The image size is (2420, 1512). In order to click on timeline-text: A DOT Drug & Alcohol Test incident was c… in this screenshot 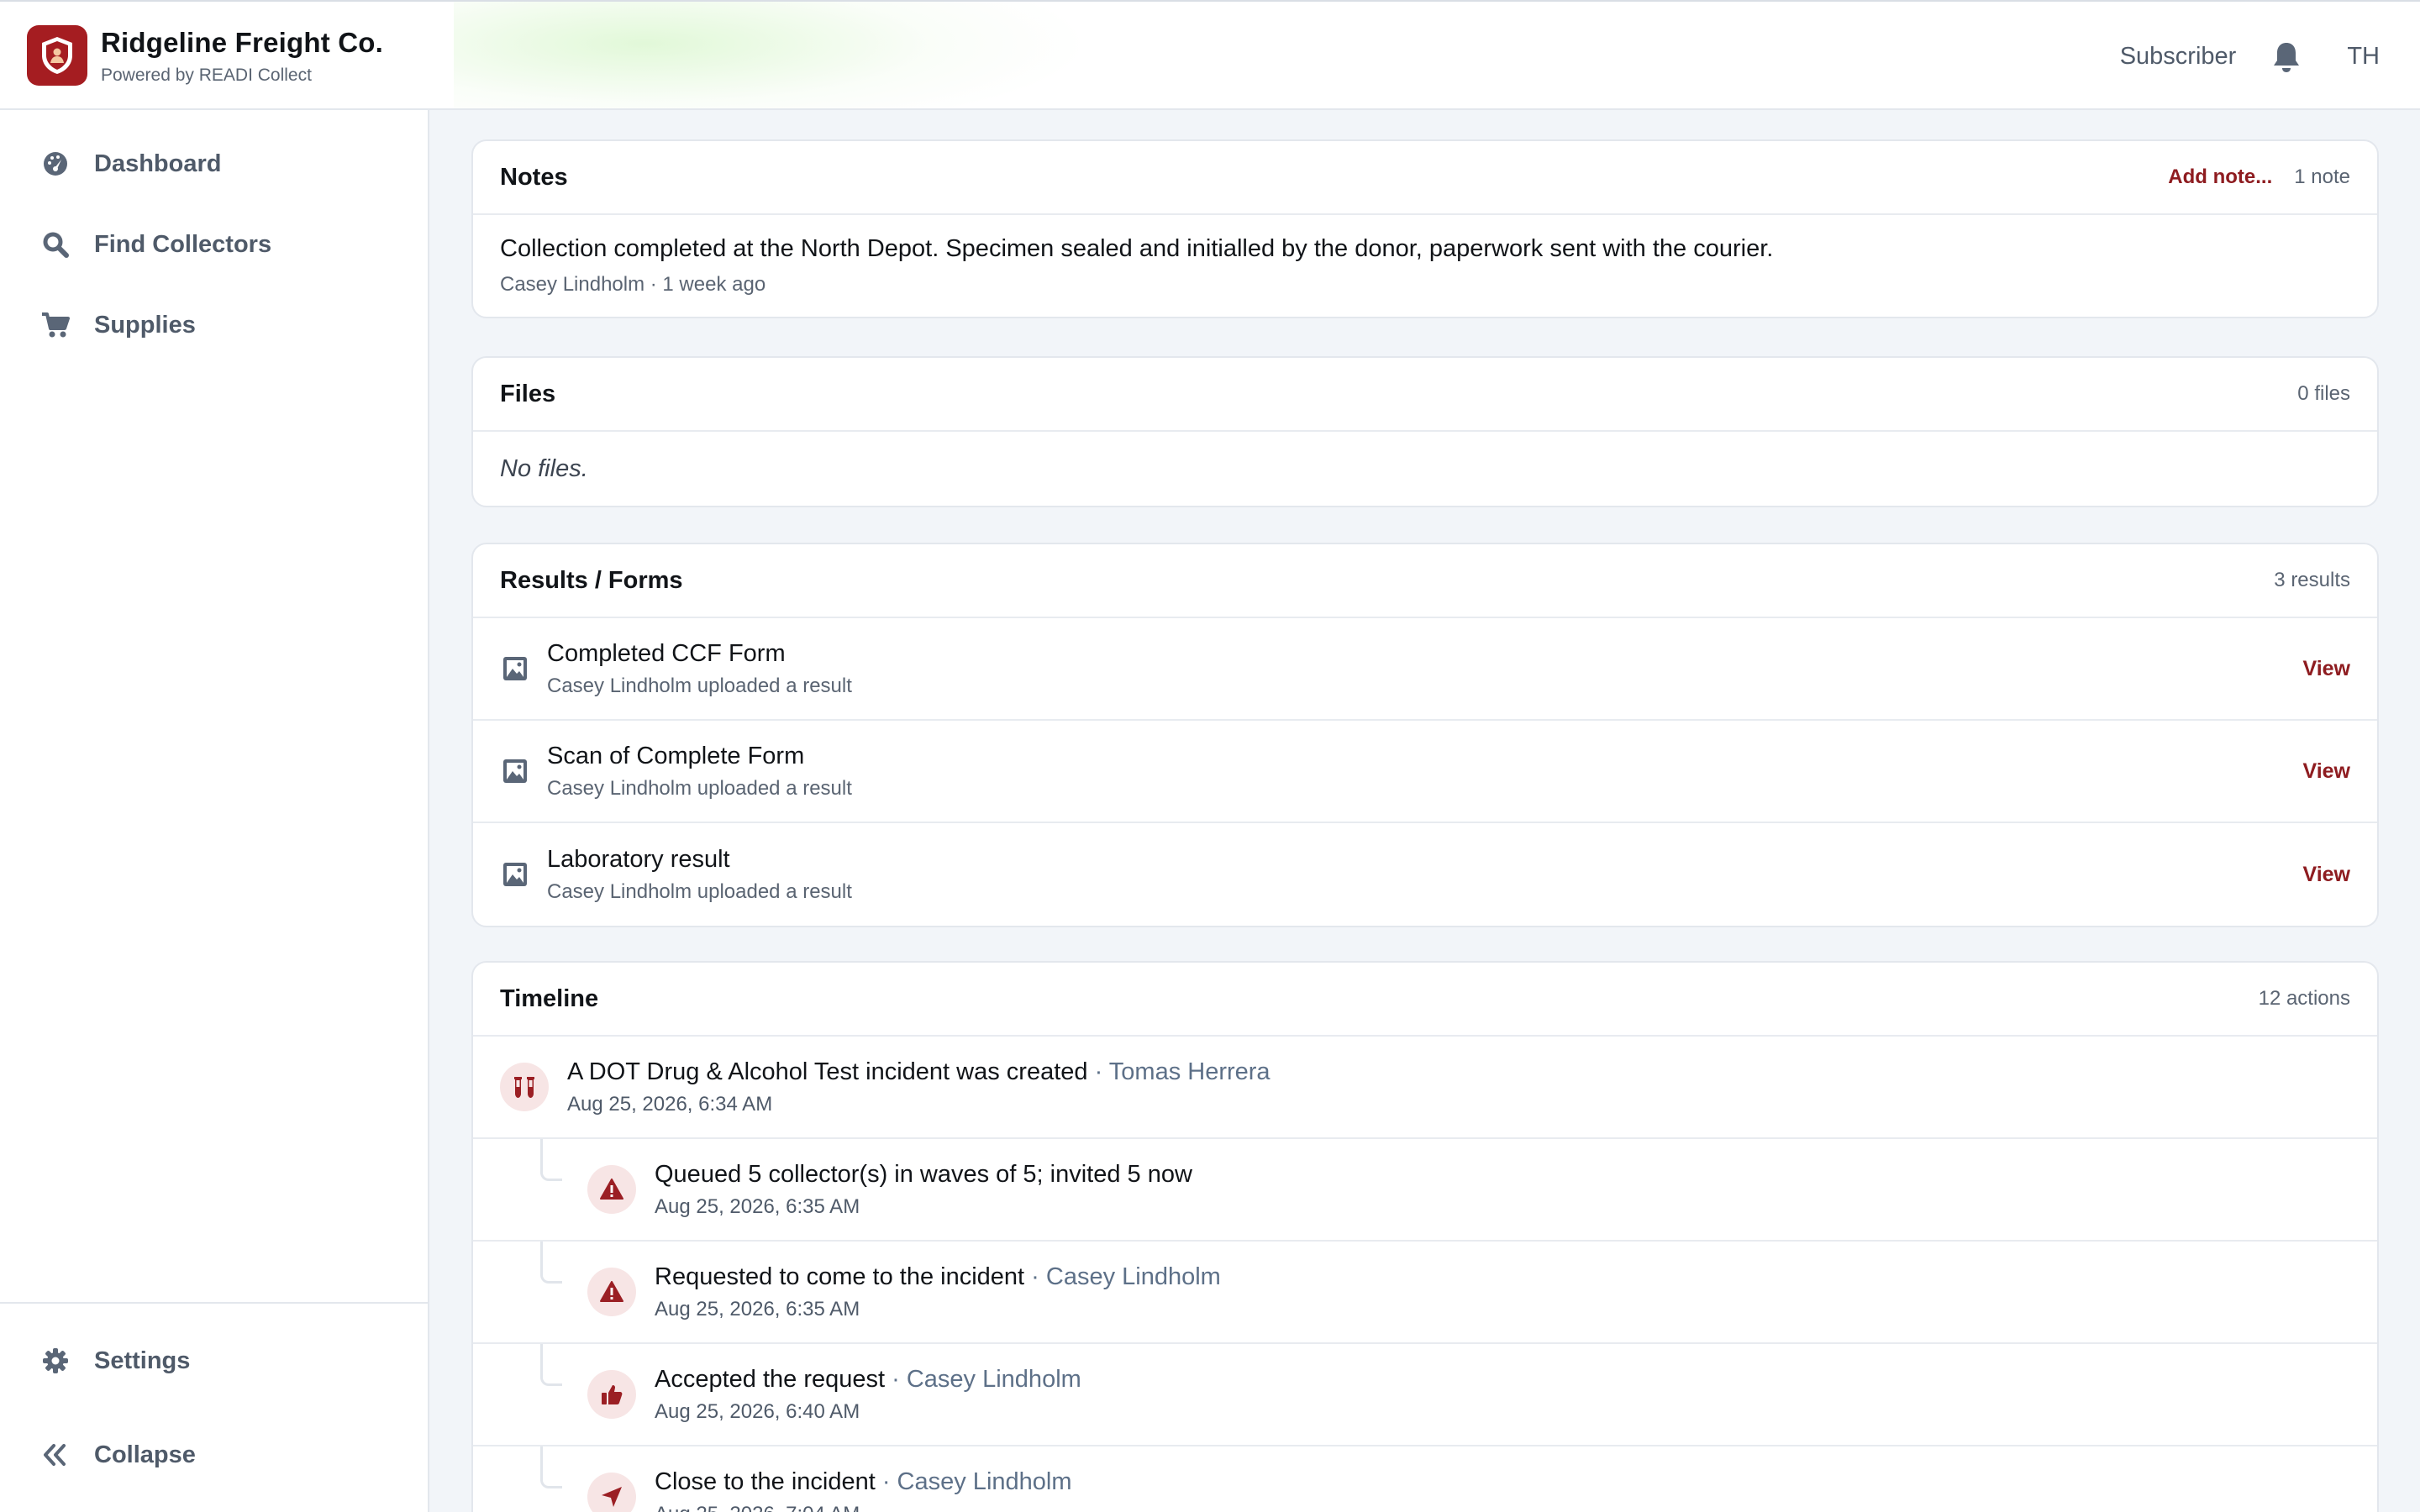, I will do `click(918, 1087)`.